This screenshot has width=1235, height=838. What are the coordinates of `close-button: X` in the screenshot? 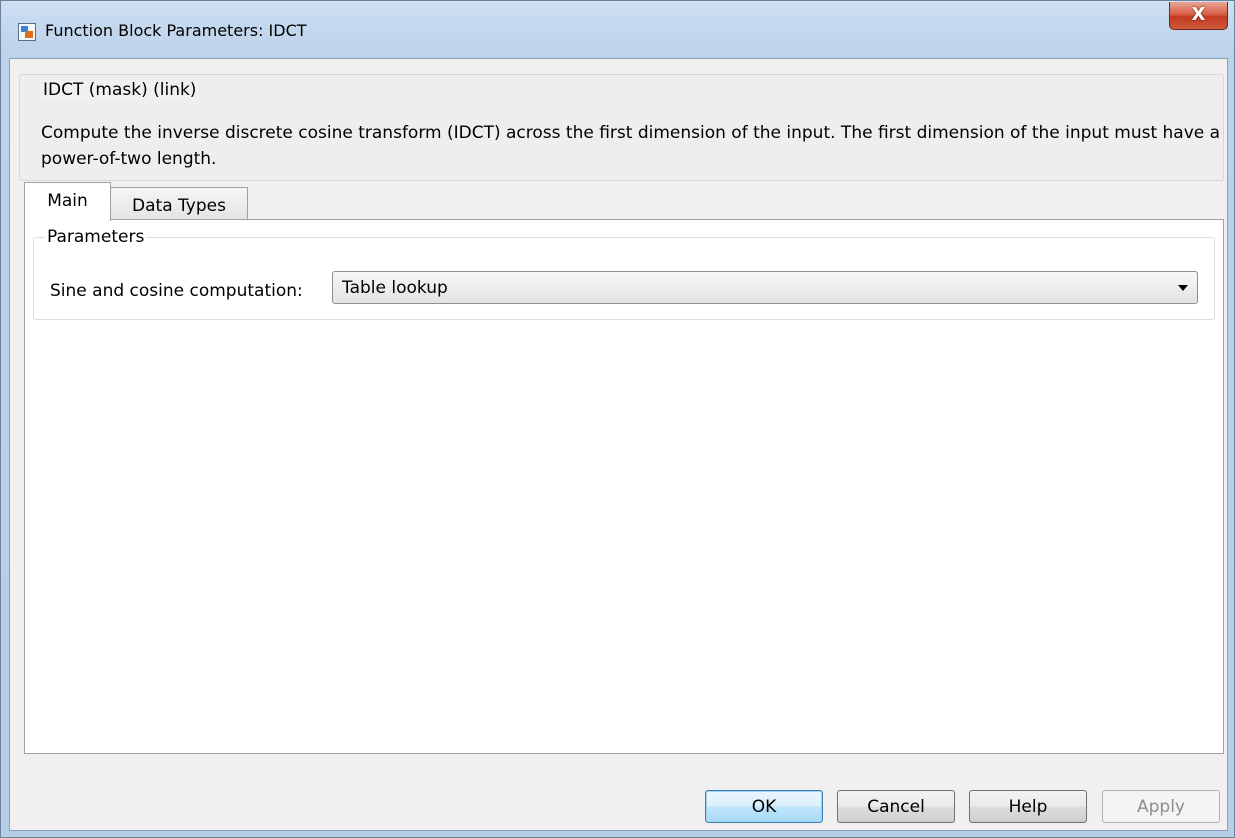 It's located at (1198, 16).